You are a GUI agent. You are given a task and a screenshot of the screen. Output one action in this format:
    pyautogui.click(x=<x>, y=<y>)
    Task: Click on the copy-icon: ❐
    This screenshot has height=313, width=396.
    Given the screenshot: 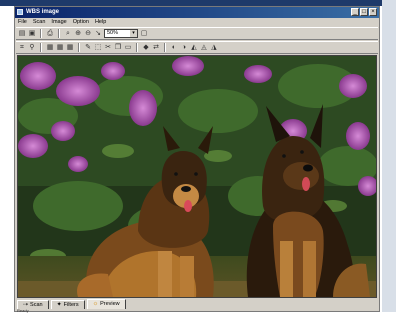 What is the action you would take?
    pyautogui.click(x=118, y=48)
    